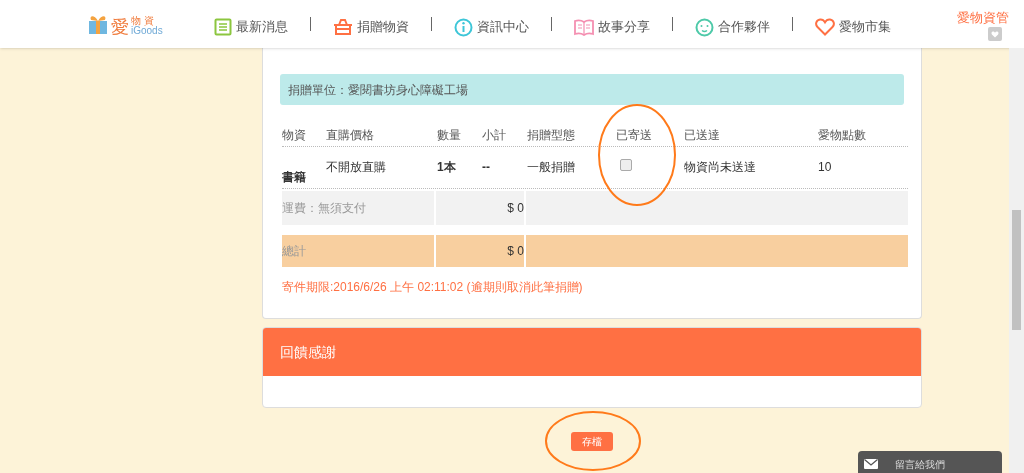  I want to click on column-header: 小計, so click(494, 135).